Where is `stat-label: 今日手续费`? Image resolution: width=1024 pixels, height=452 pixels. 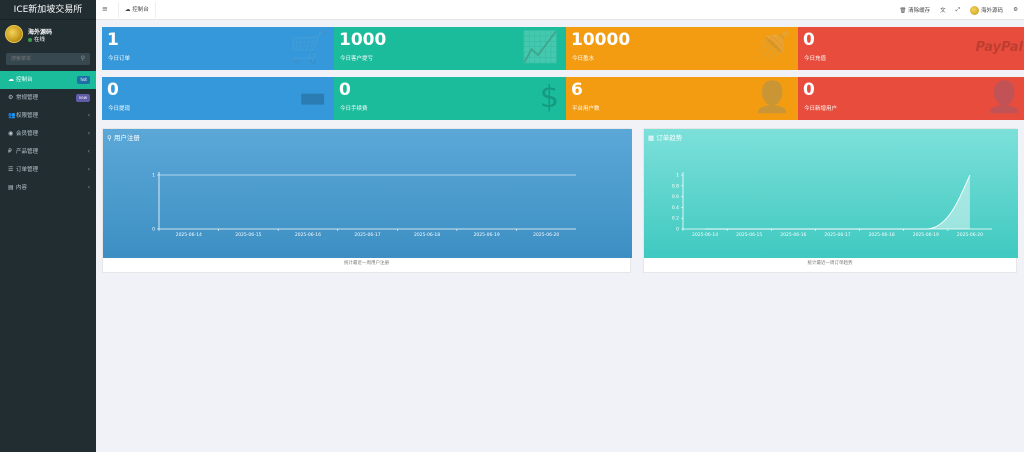 stat-label: 今日手续费 is located at coordinates (354, 109).